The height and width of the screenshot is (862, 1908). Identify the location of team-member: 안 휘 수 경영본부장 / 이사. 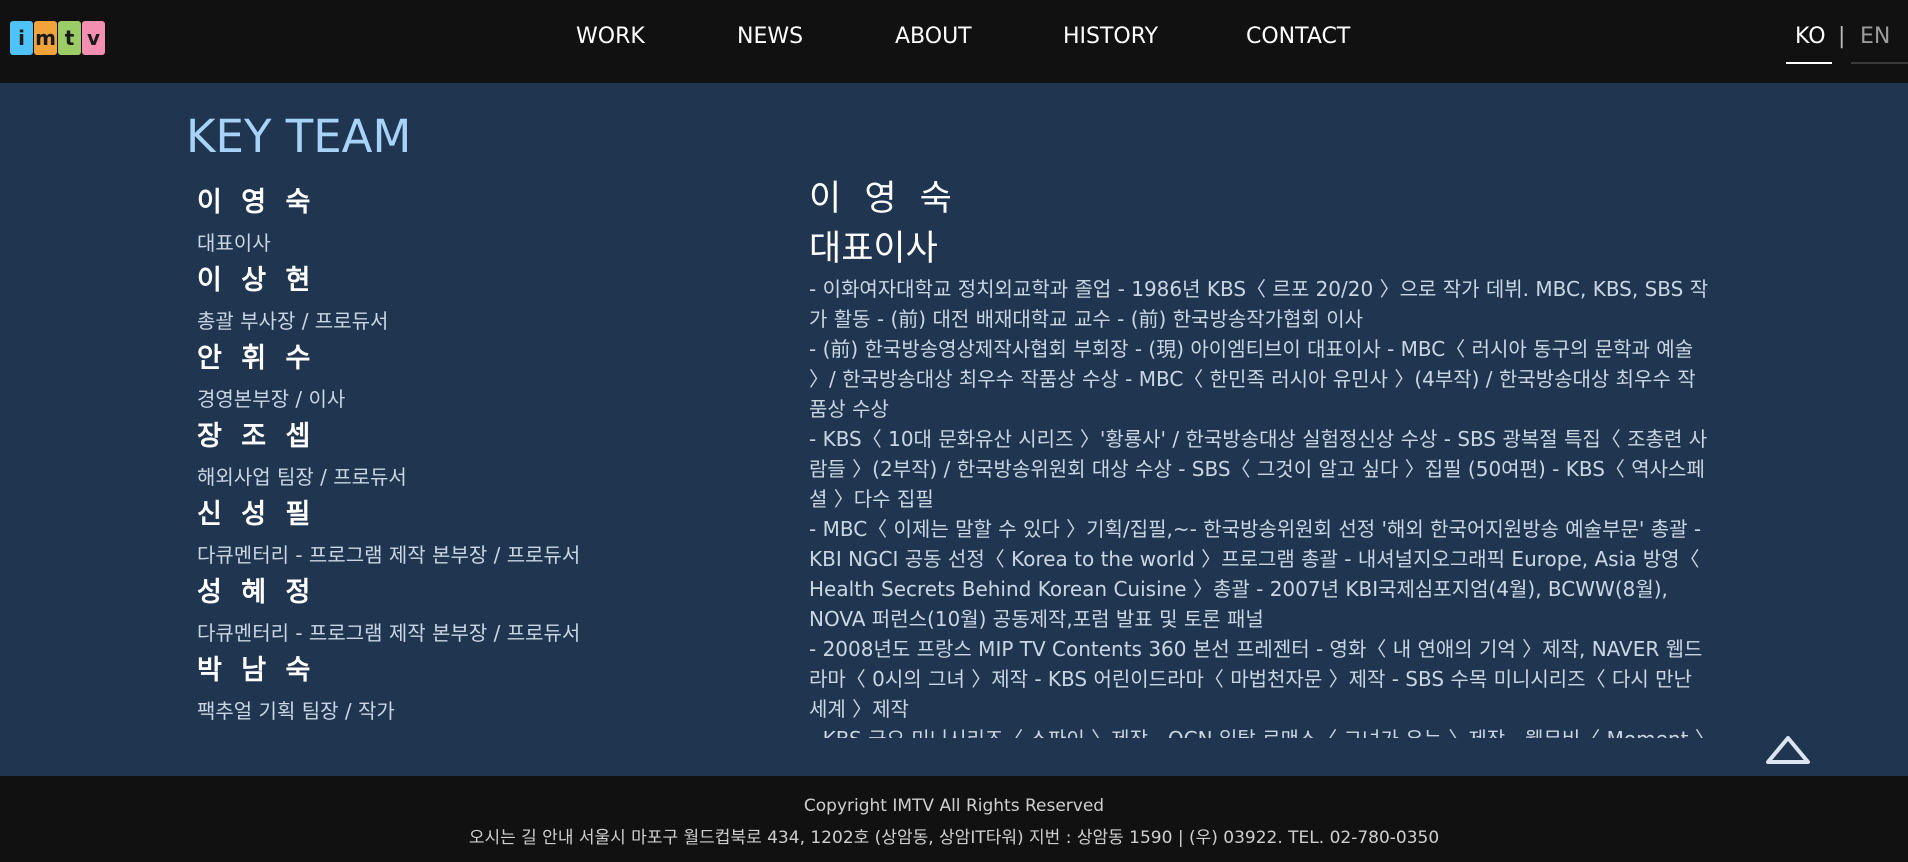
(271, 374).